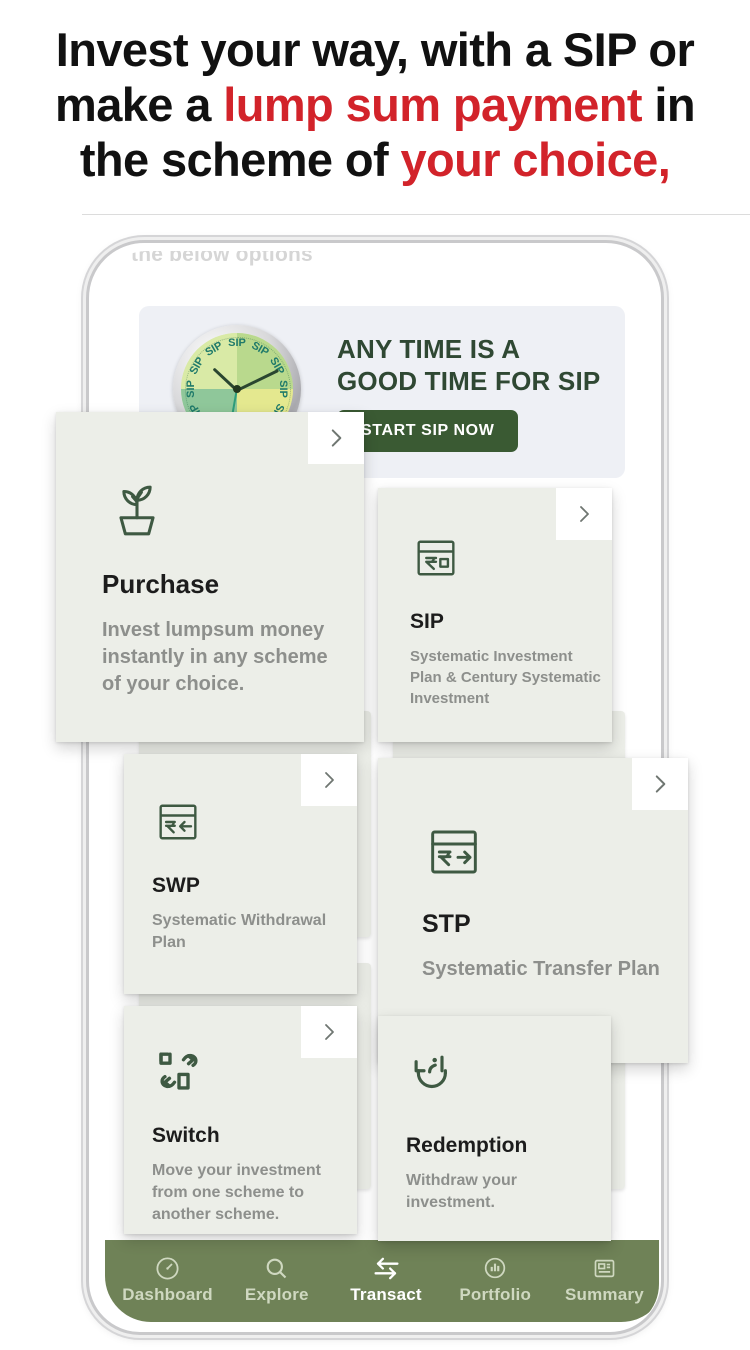  Describe the element at coordinates (495, 1294) in the screenshot. I see `nav-label: Portfolio` at that location.